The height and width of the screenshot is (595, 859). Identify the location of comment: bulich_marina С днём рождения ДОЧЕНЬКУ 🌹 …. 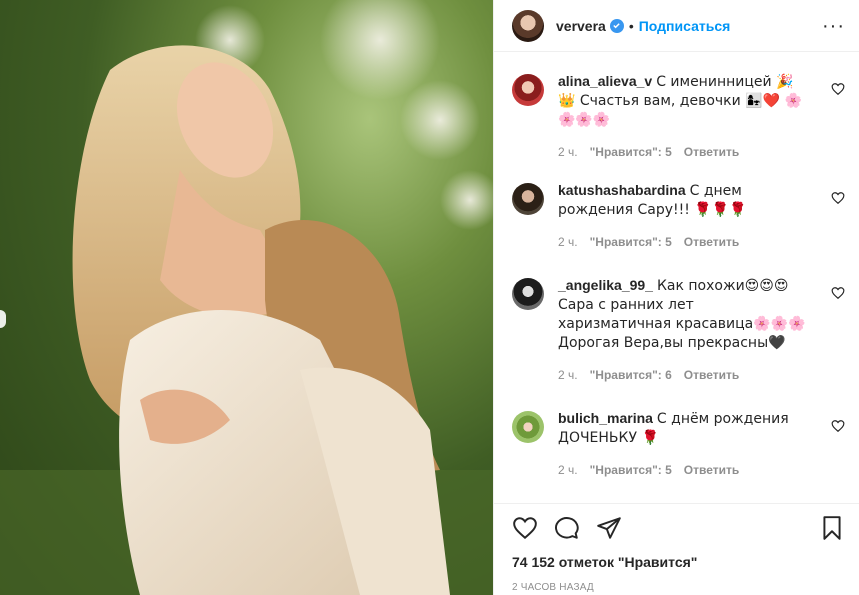
(678, 449).